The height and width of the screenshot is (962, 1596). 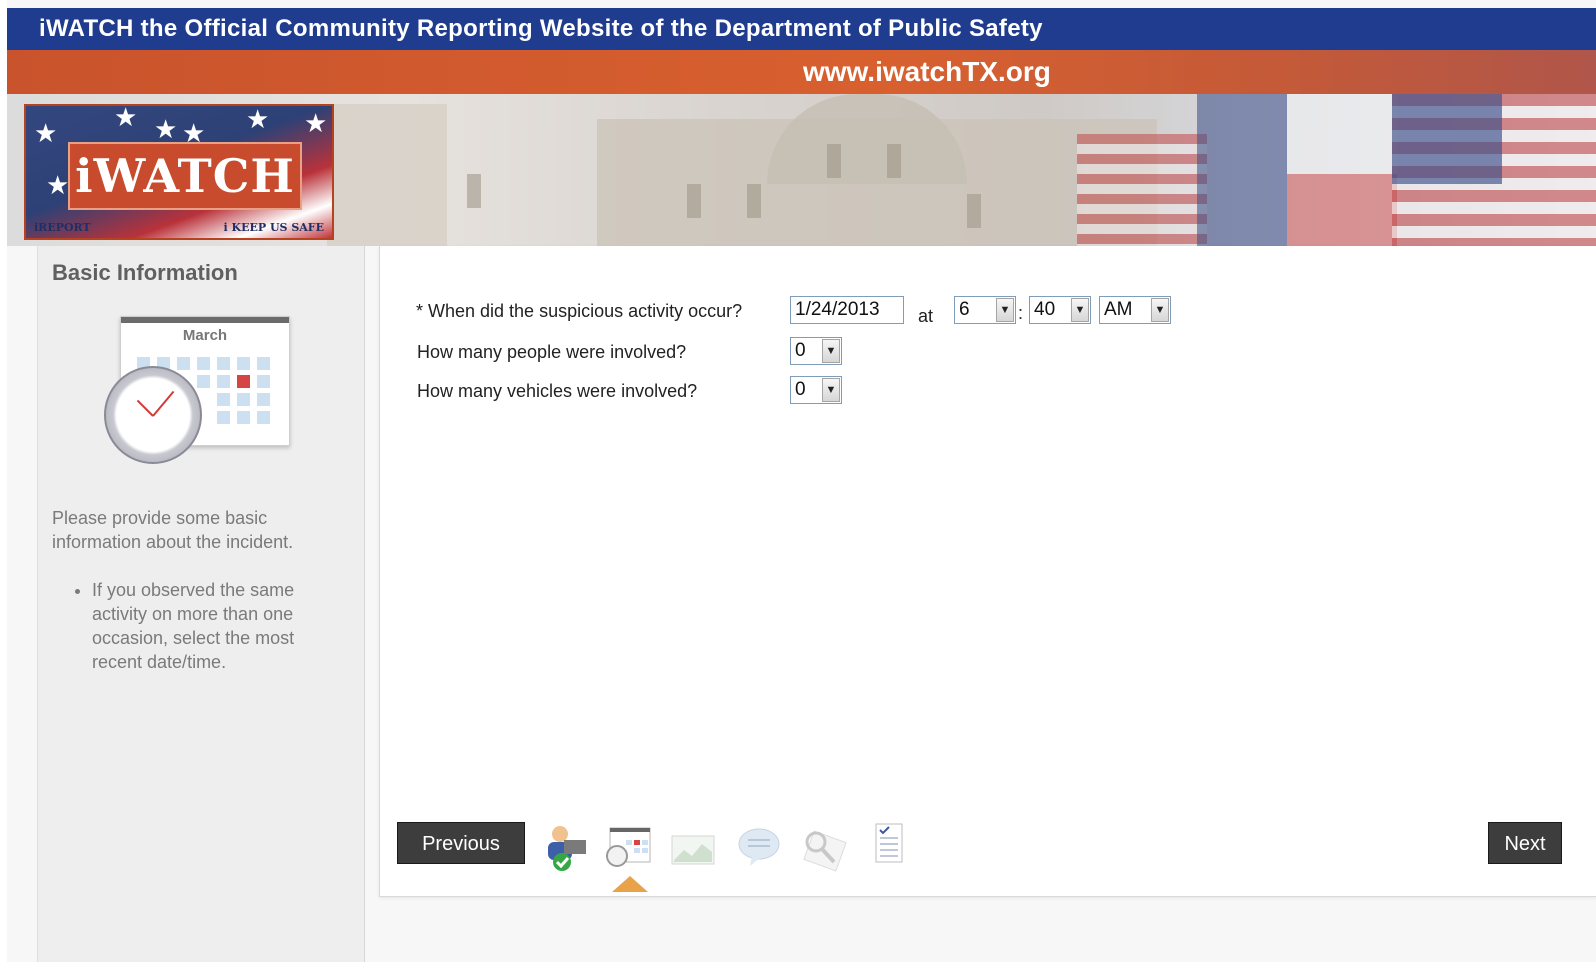 What do you see at coordinates (926, 316) in the screenshot?
I see `at-label: at` at bounding box center [926, 316].